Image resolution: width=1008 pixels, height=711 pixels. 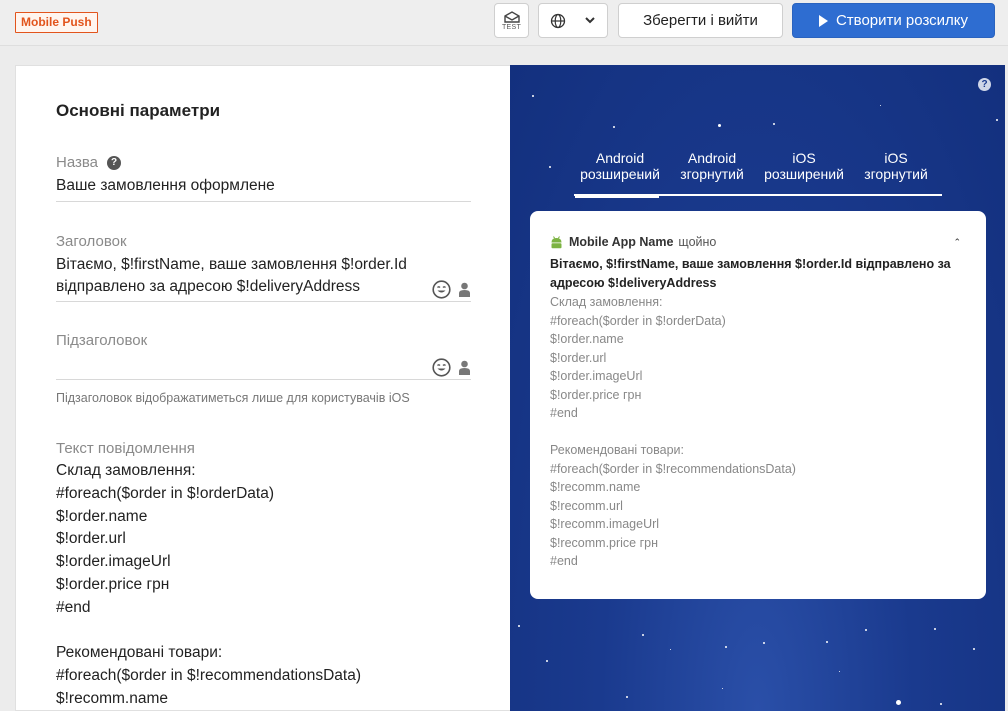 What do you see at coordinates (263, 201) in the screenshot?
I see `name-underline` at bounding box center [263, 201].